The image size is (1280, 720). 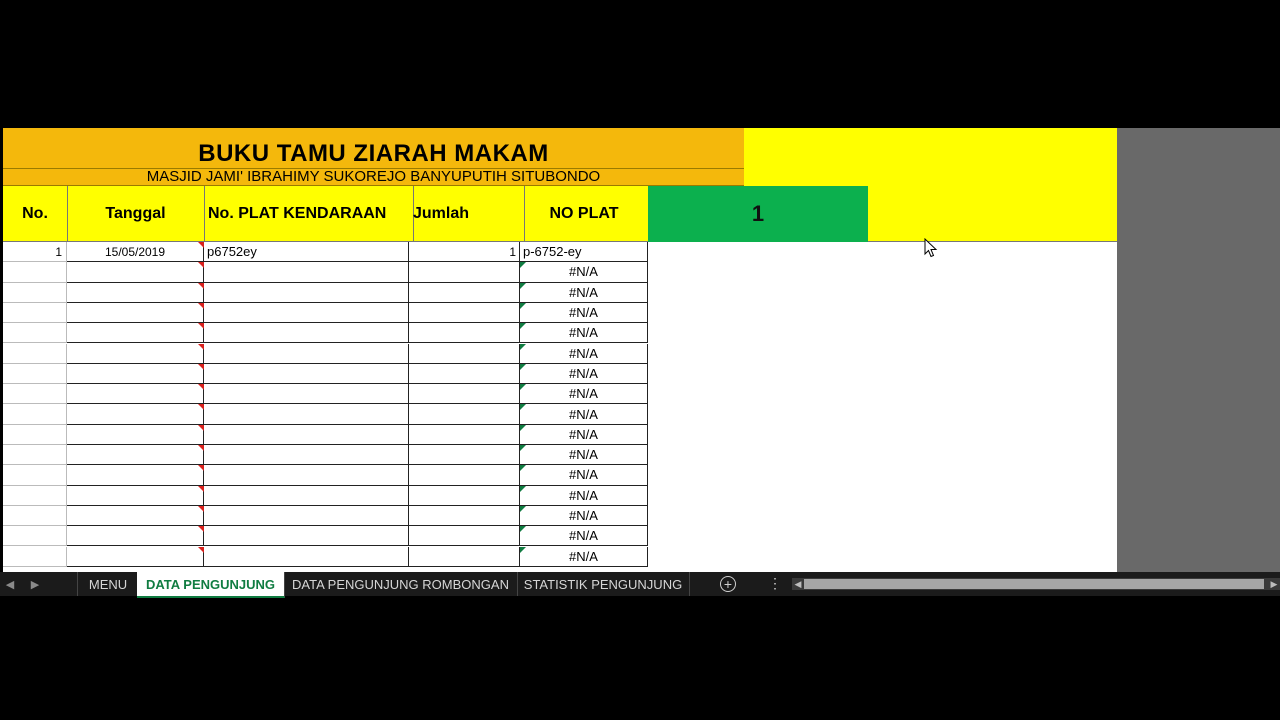 What do you see at coordinates (35, 214) in the screenshot?
I see `header-no: No.` at bounding box center [35, 214].